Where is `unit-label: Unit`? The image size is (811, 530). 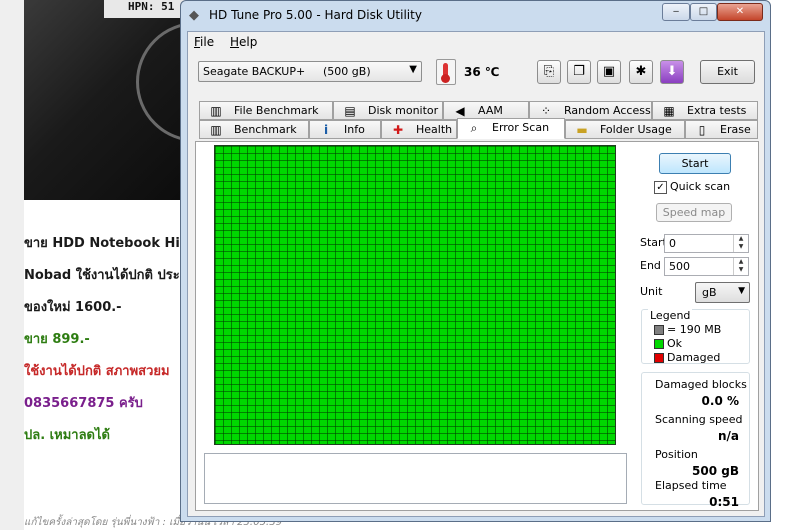 unit-label: Unit is located at coordinates (651, 291).